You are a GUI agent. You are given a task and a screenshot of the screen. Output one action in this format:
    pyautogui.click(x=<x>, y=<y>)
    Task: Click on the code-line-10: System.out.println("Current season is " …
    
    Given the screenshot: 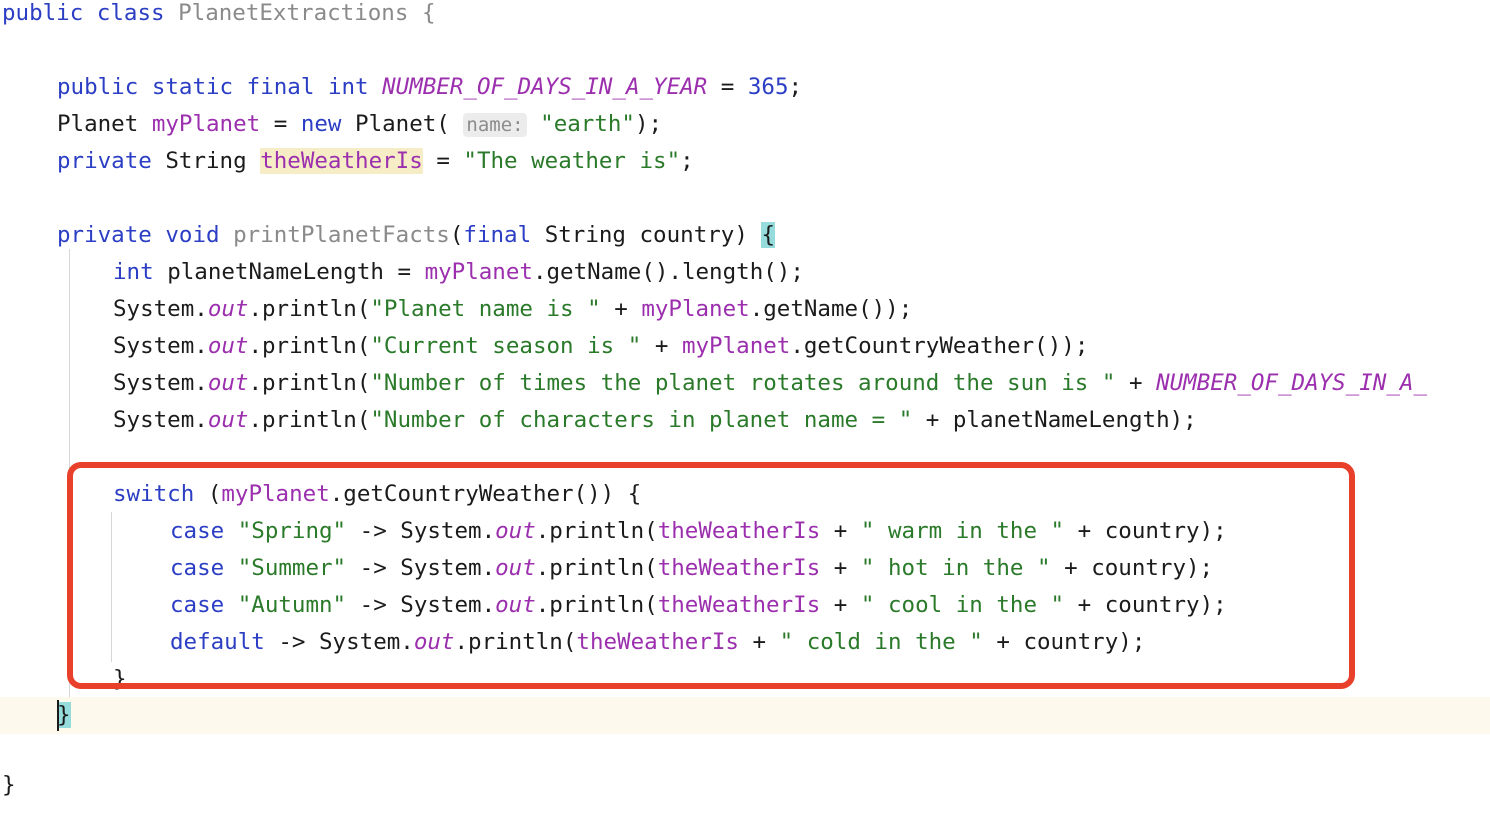 What is the action you would take?
    pyautogui.click(x=745, y=346)
    